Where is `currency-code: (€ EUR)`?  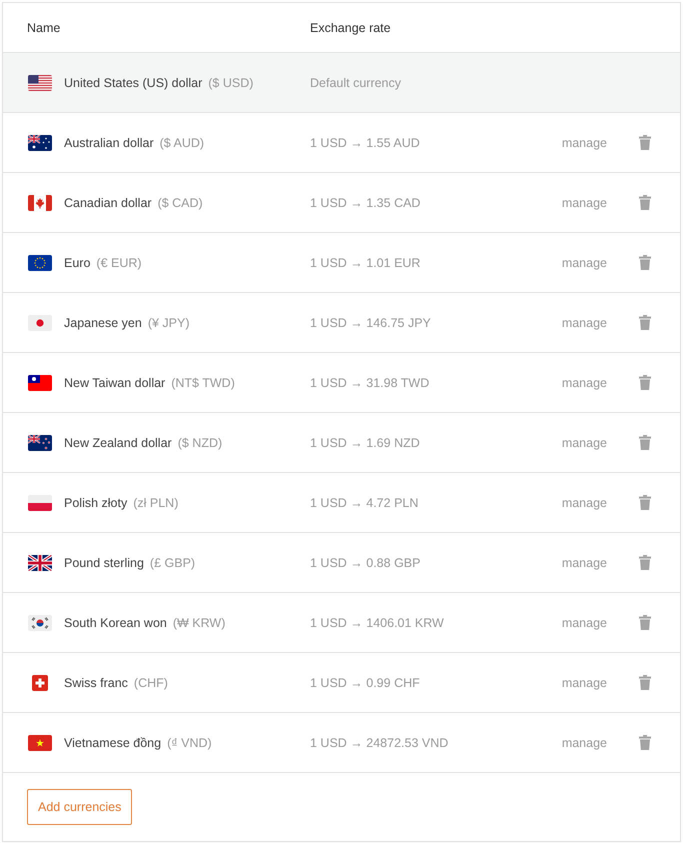 currency-code: (€ EUR) is located at coordinates (119, 263).